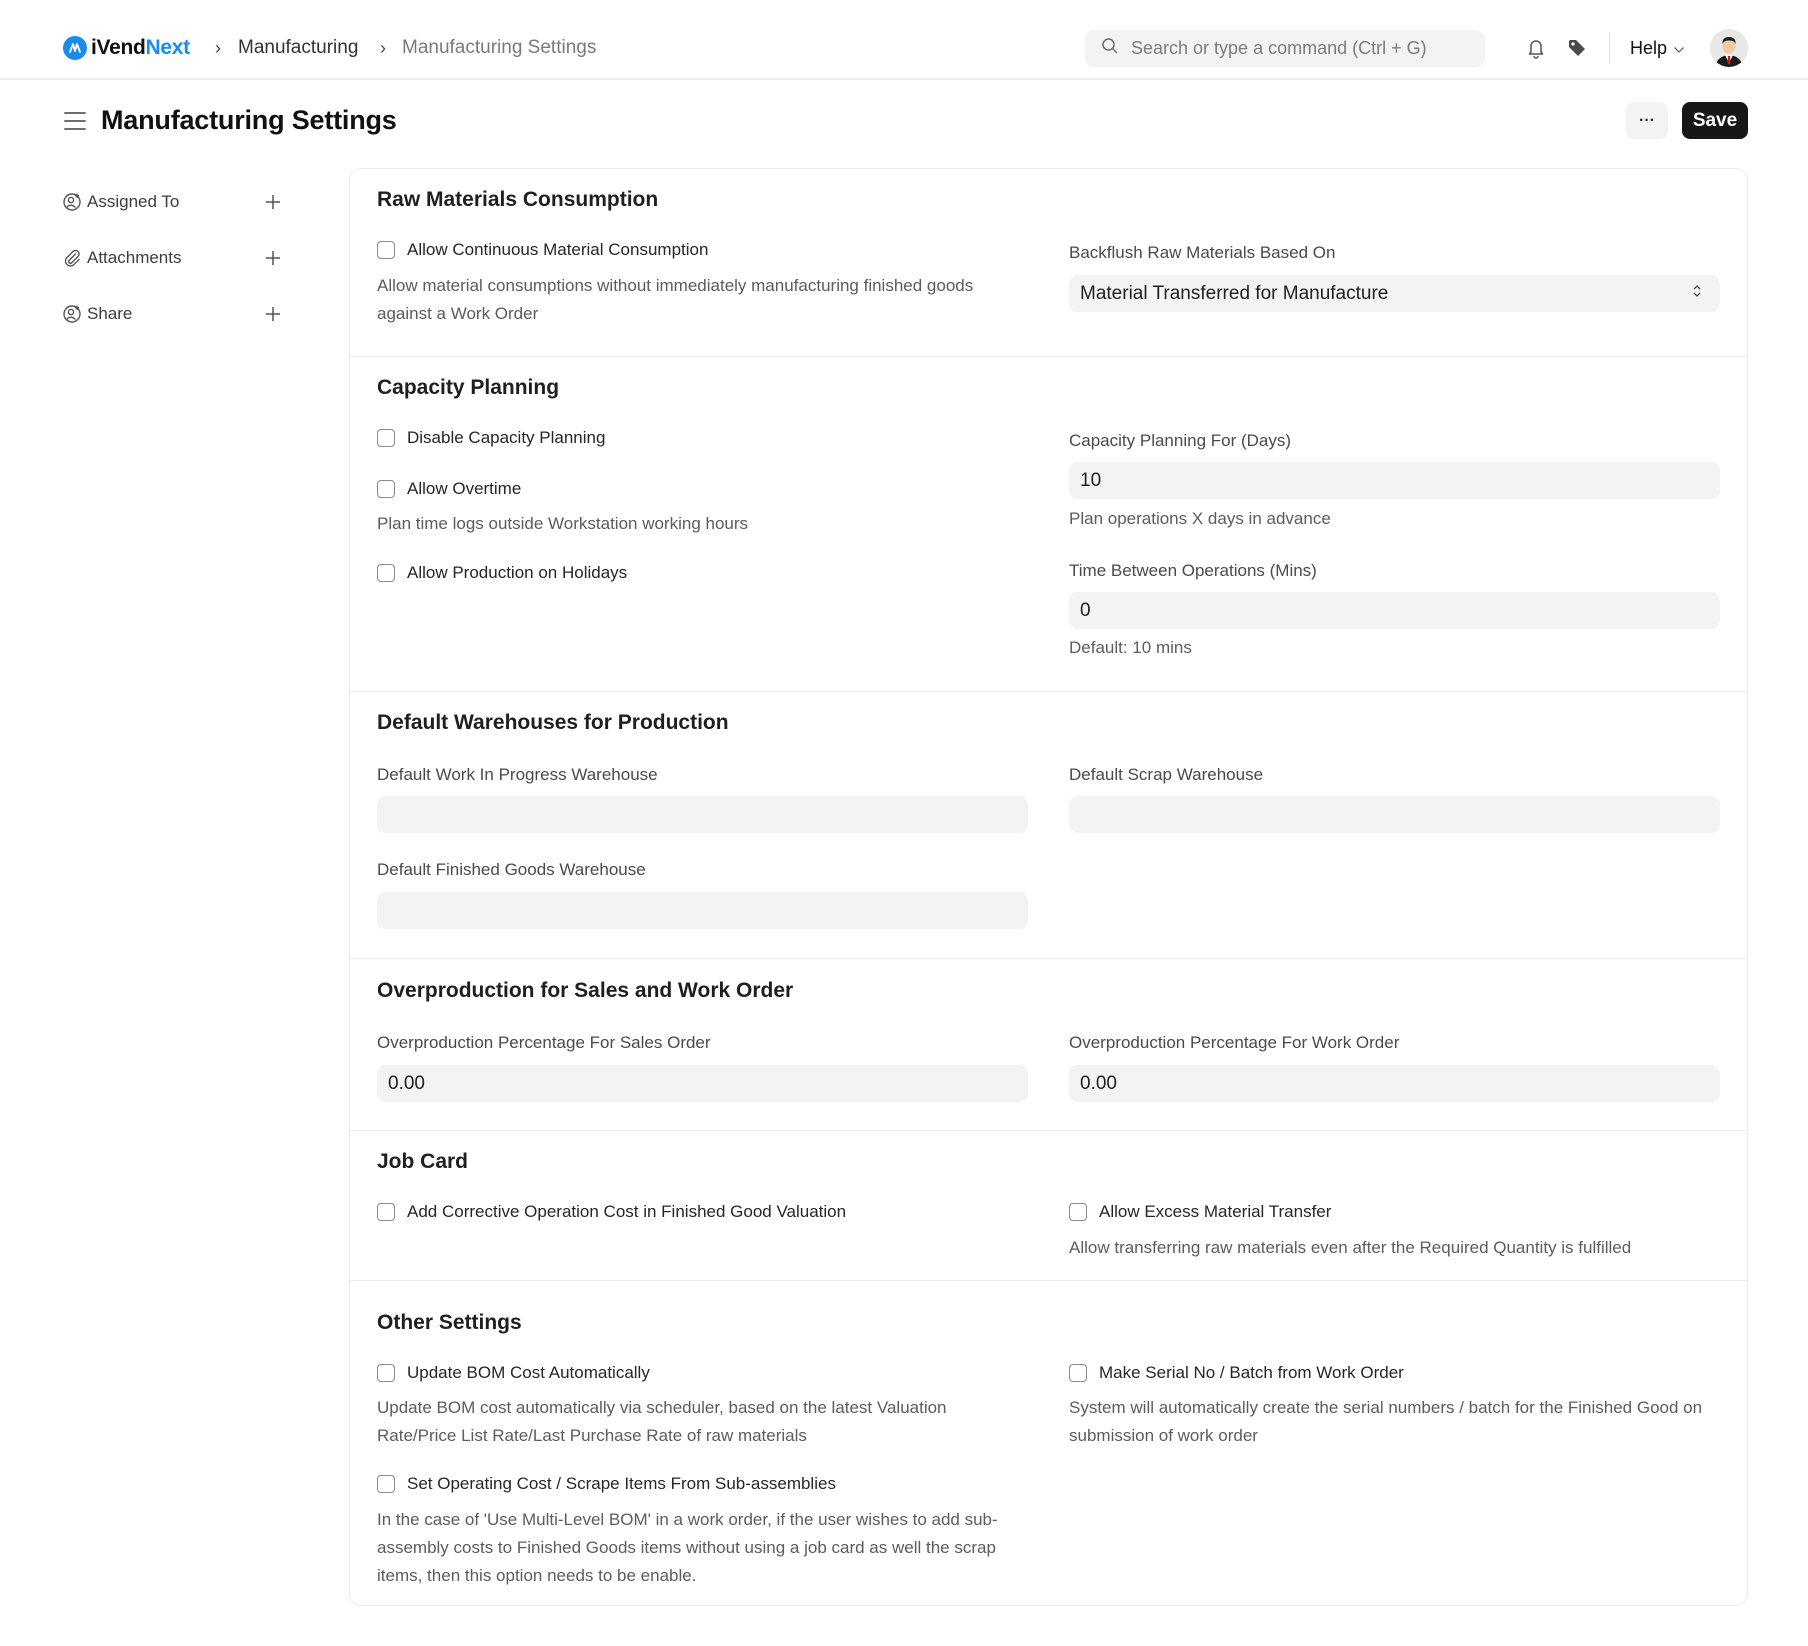 Image resolution: width=1808 pixels, height=1646 pixels. I want to click on overproduction-work-order-input, so click(1400, 1083).